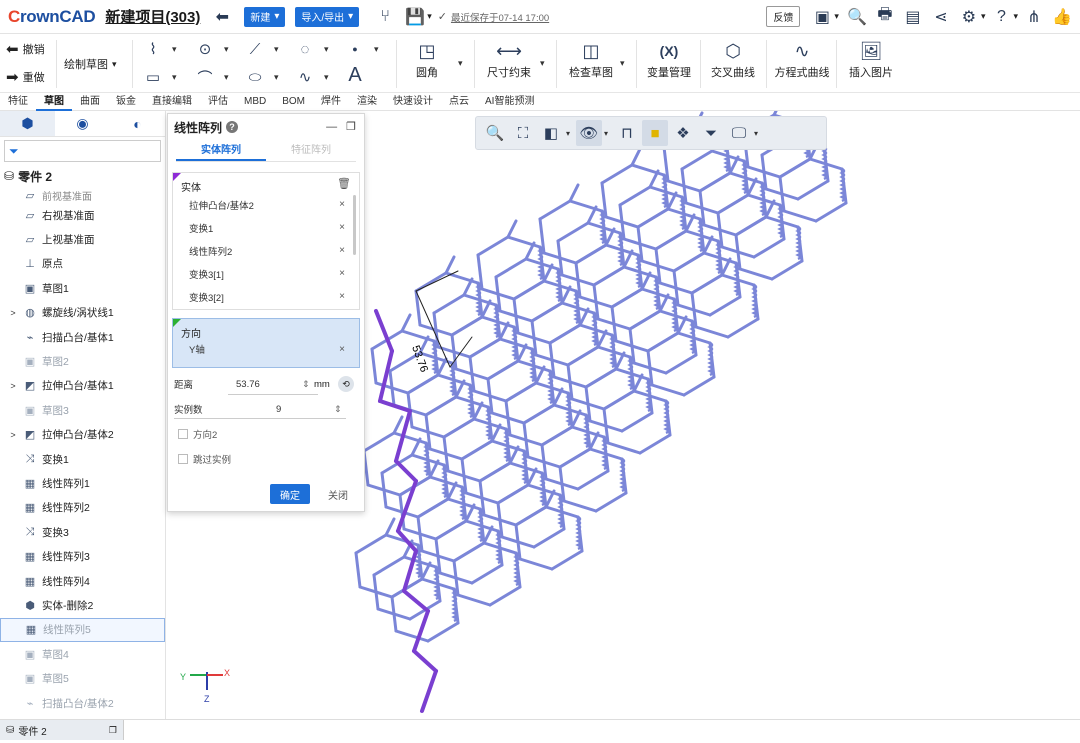 The height and width of the screenshot is (743, 1080). What do you see at coordinates (137, 123) in the screenshot?
I see `appearance-tab: ◐` at bounding box center [137, 123].